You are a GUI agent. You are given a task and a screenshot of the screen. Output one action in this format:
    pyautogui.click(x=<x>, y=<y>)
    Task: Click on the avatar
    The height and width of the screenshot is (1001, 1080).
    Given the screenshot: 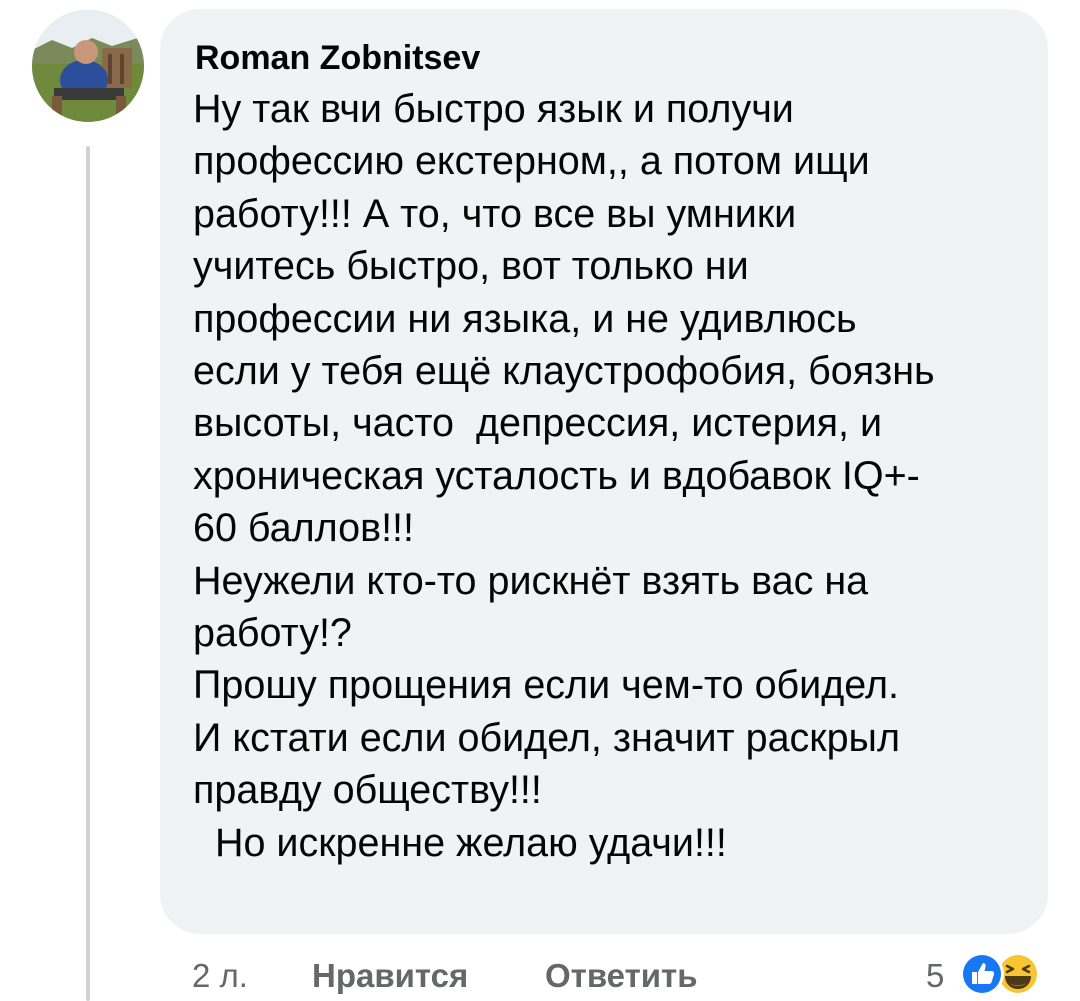 What is the action you would take?
    pyautogui.click(x=88, y=66)
    